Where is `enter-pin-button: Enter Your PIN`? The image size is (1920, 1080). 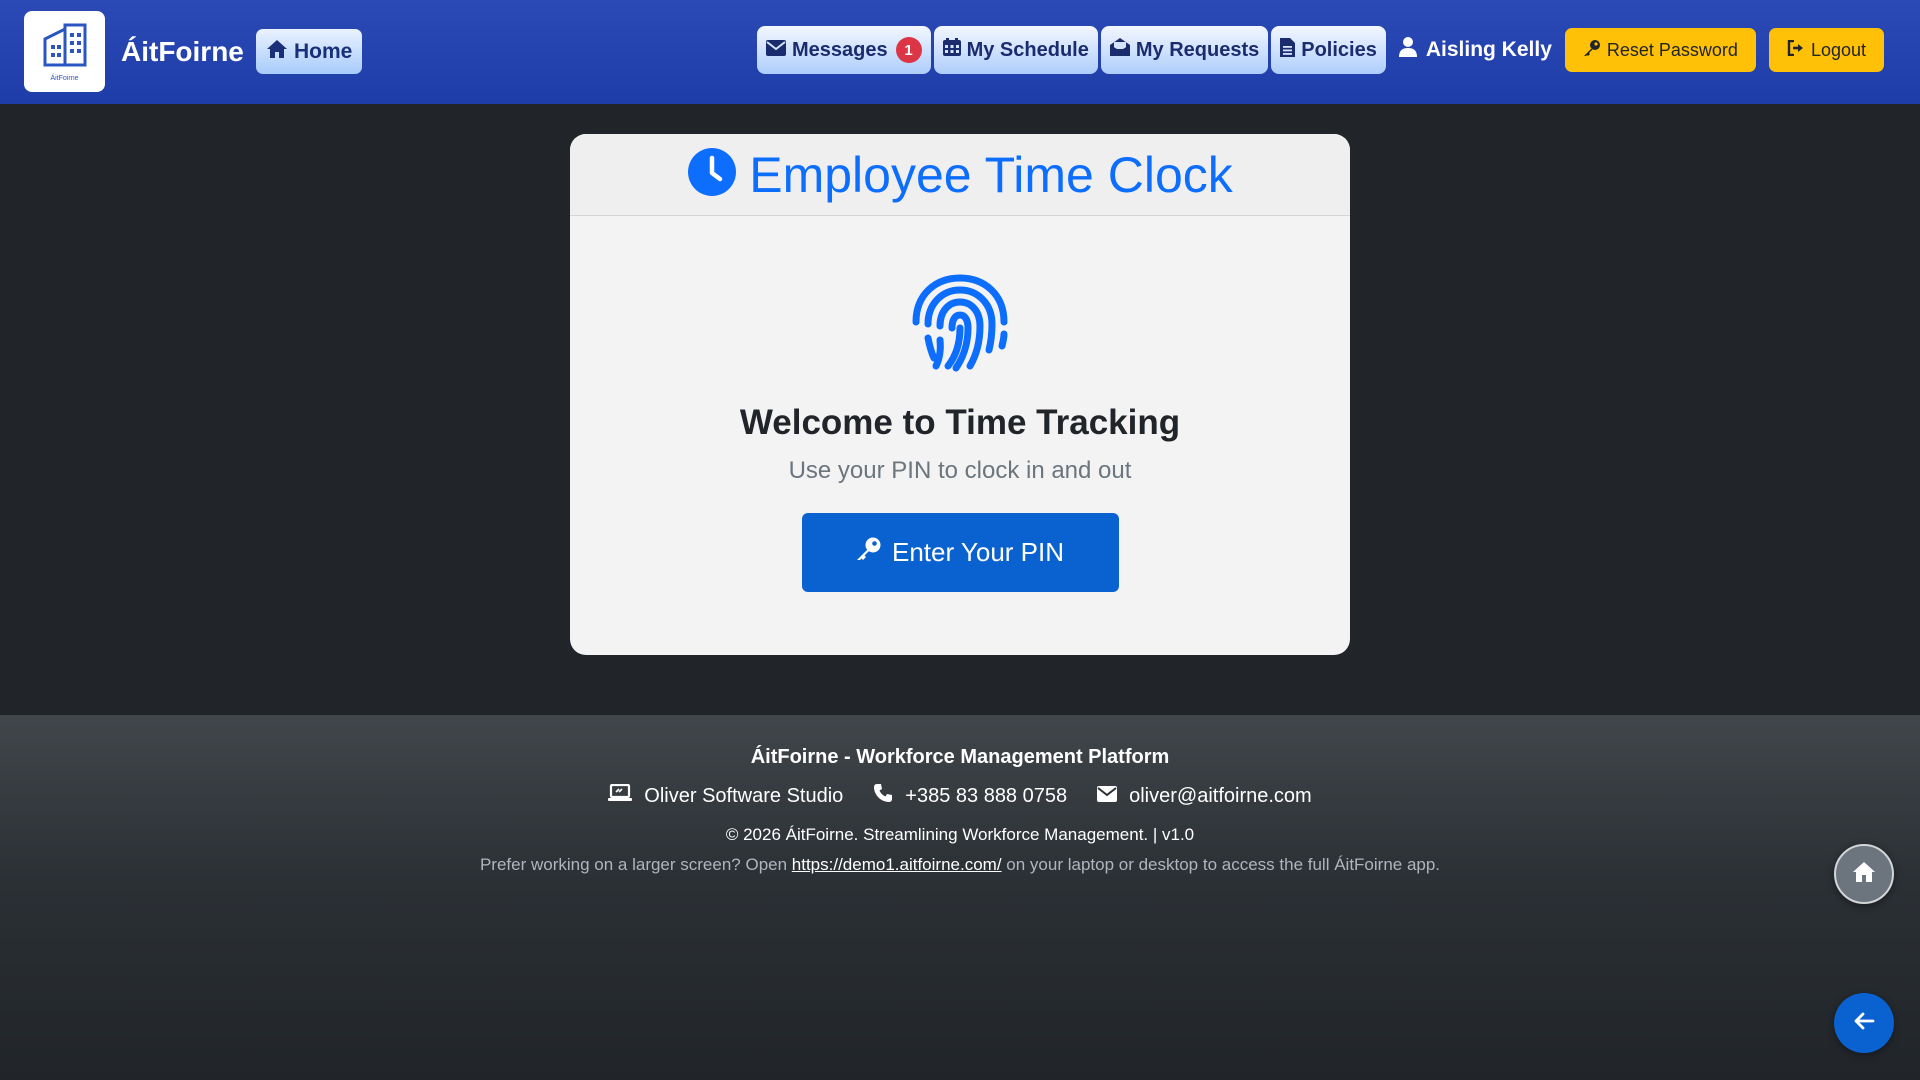 enter-pin-button: Enter Your PIN is located at coordinates (960, 552).